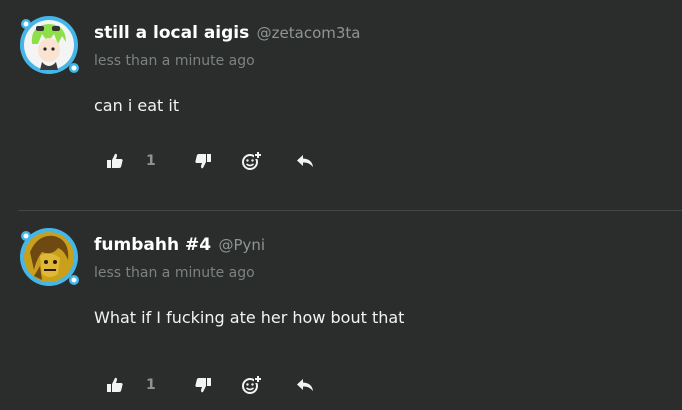 This screenshot has height=410, width=682. I want to click on author-handle: @Pyni, so click(241, 245).